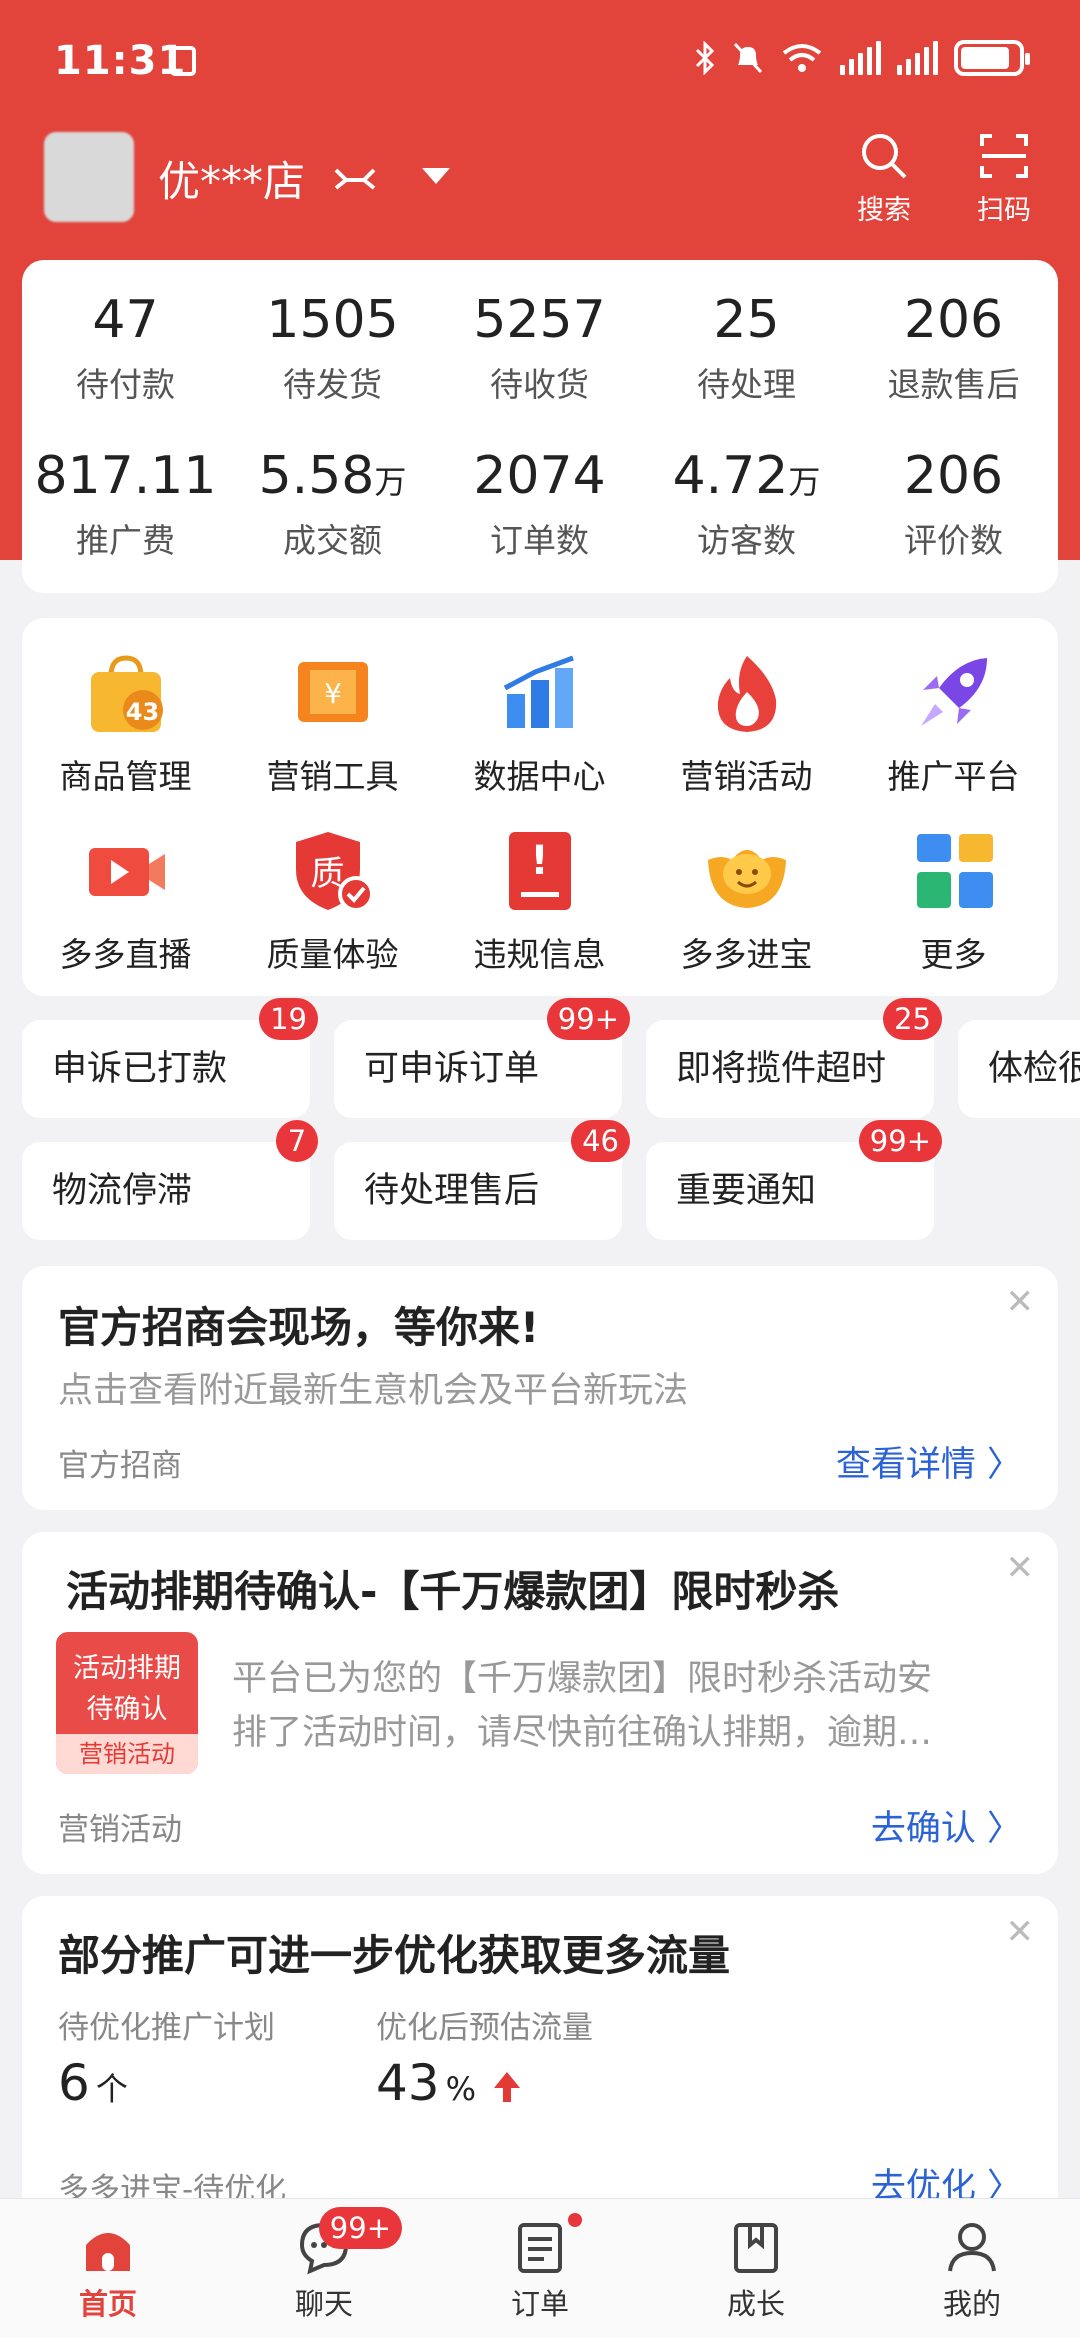  I want to click on notice-description: 点击查看附近最新生意机会及平台新玩法, so click(373, 1391).